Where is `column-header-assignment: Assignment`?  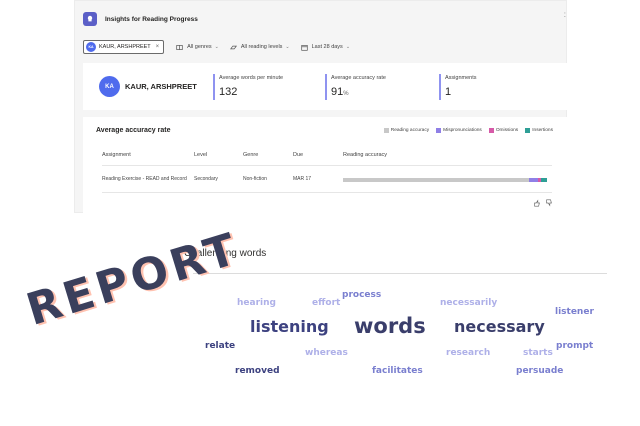
column-header-assignment: Assignment is located at coordinates (116, 155).